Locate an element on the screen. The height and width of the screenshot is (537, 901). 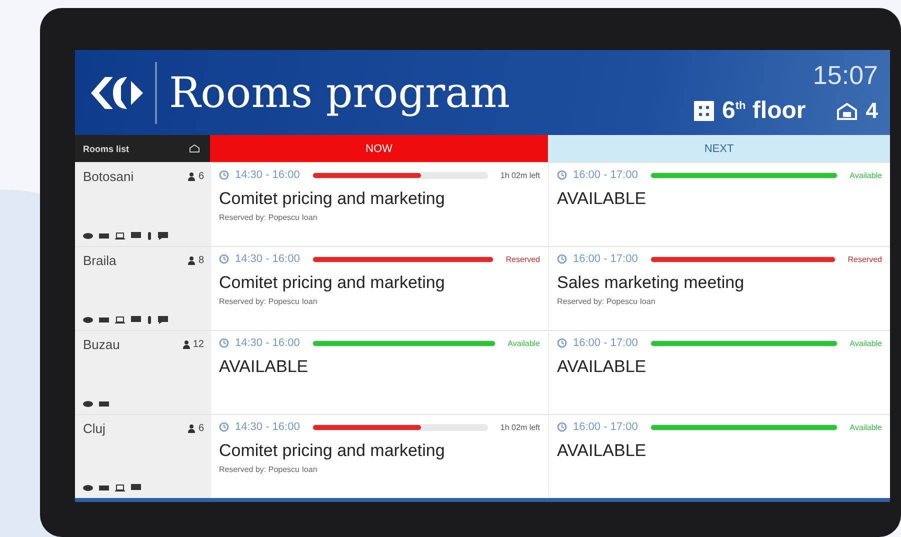
column-title: Rooms list is located at coordinates (106, 149).